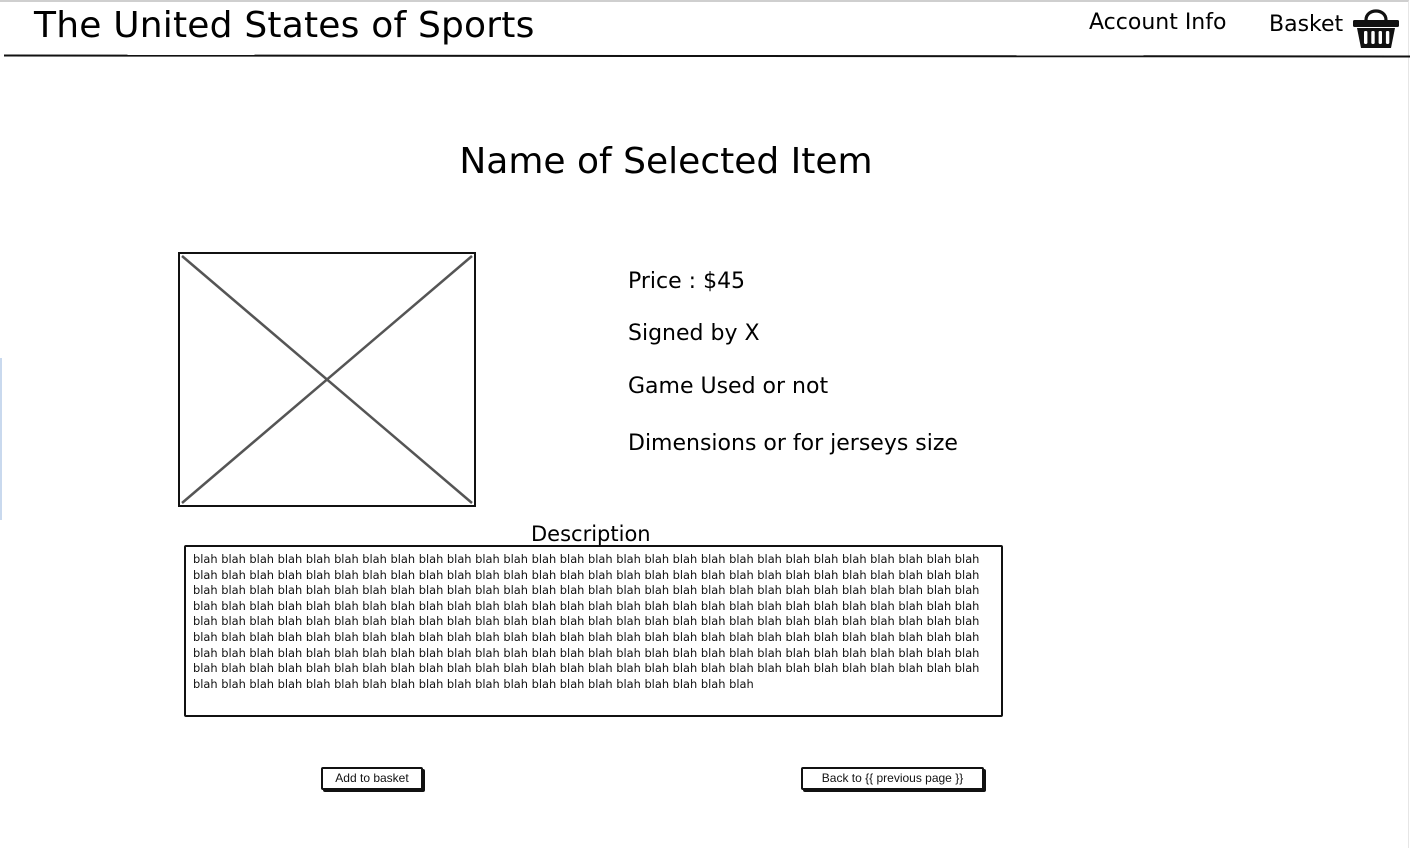 The height and width of the screenshot is (850, 1411). Describe the element at coordinates (284, 26) in the screenshot. I see `site-title: The United States of Sports` at that location.